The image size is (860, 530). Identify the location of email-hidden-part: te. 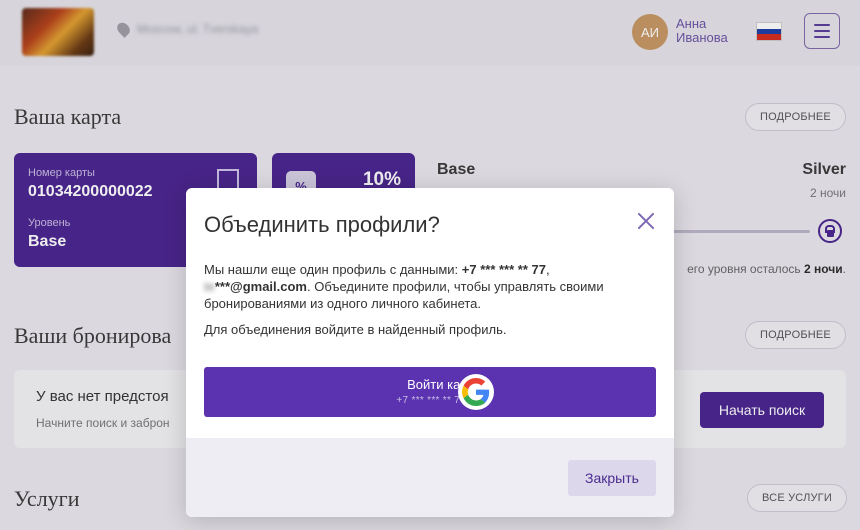
(209, 286).